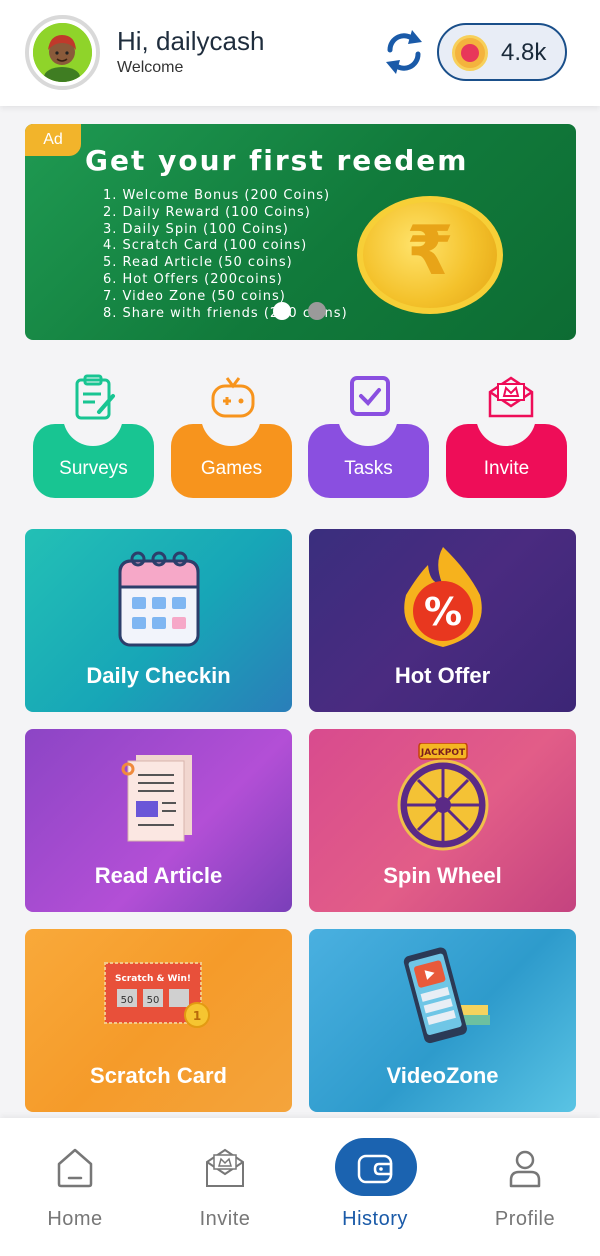 Image resolution: width=600 pixels, height=1256 pixels. Describe the element at coordinates (196, 1016) in the screenshot. I see `scratch-coin-value: 1` at that location.